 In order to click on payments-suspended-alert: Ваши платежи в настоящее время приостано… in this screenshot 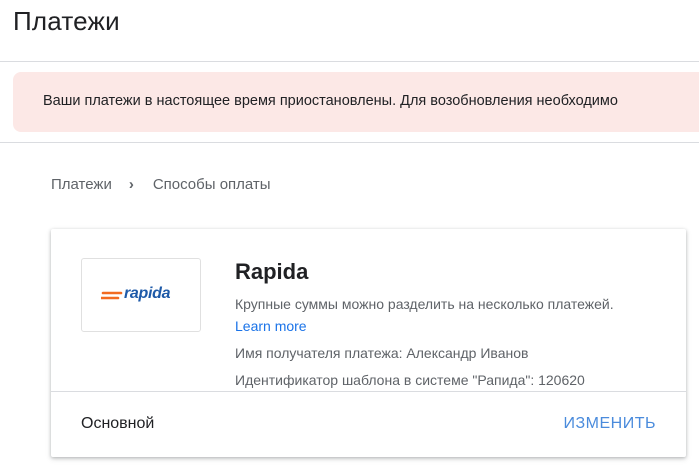, I will do `click(356, 102)`.